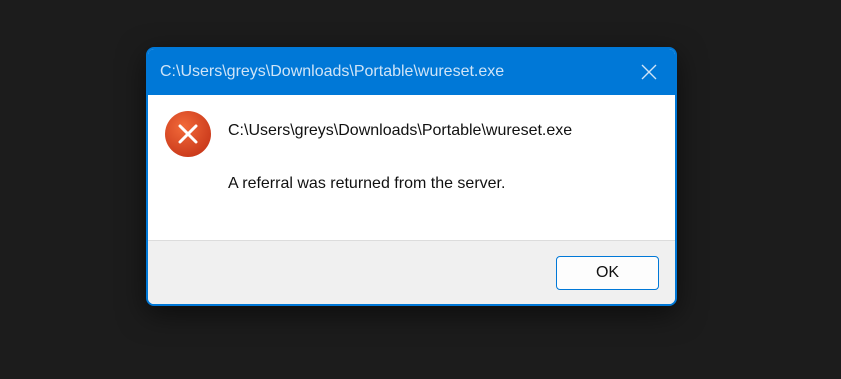 This screenshot has height=379, width=841. What do you see at coordinates (367, 183) in the screenshot?
I see `error-message: A referral was returned from the server.` at bounding box center [367, 183].